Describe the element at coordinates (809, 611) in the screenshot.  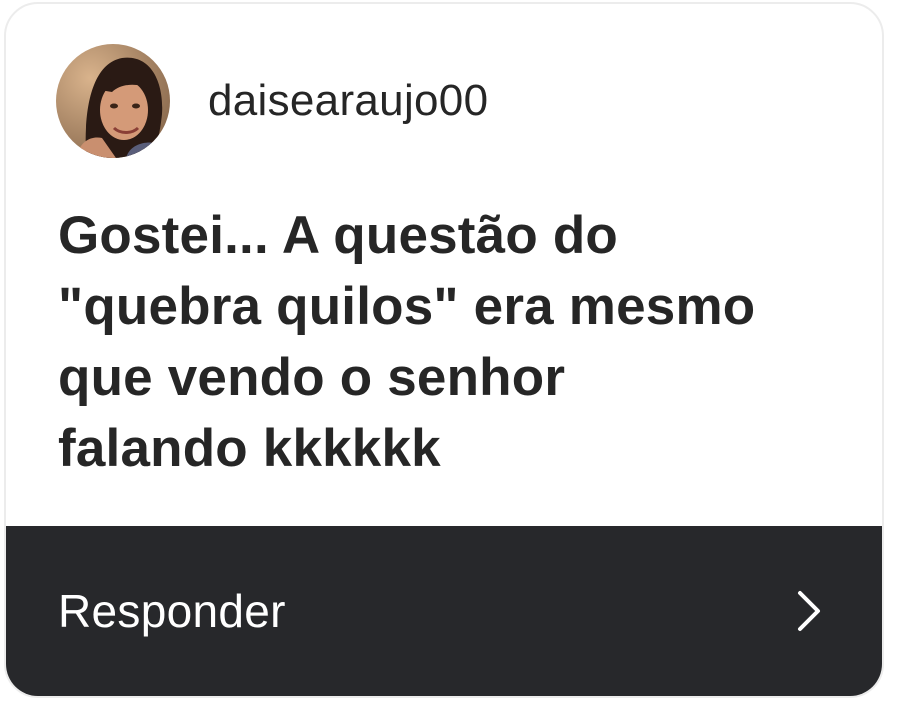
I see `chevron-right-icon` at that location.